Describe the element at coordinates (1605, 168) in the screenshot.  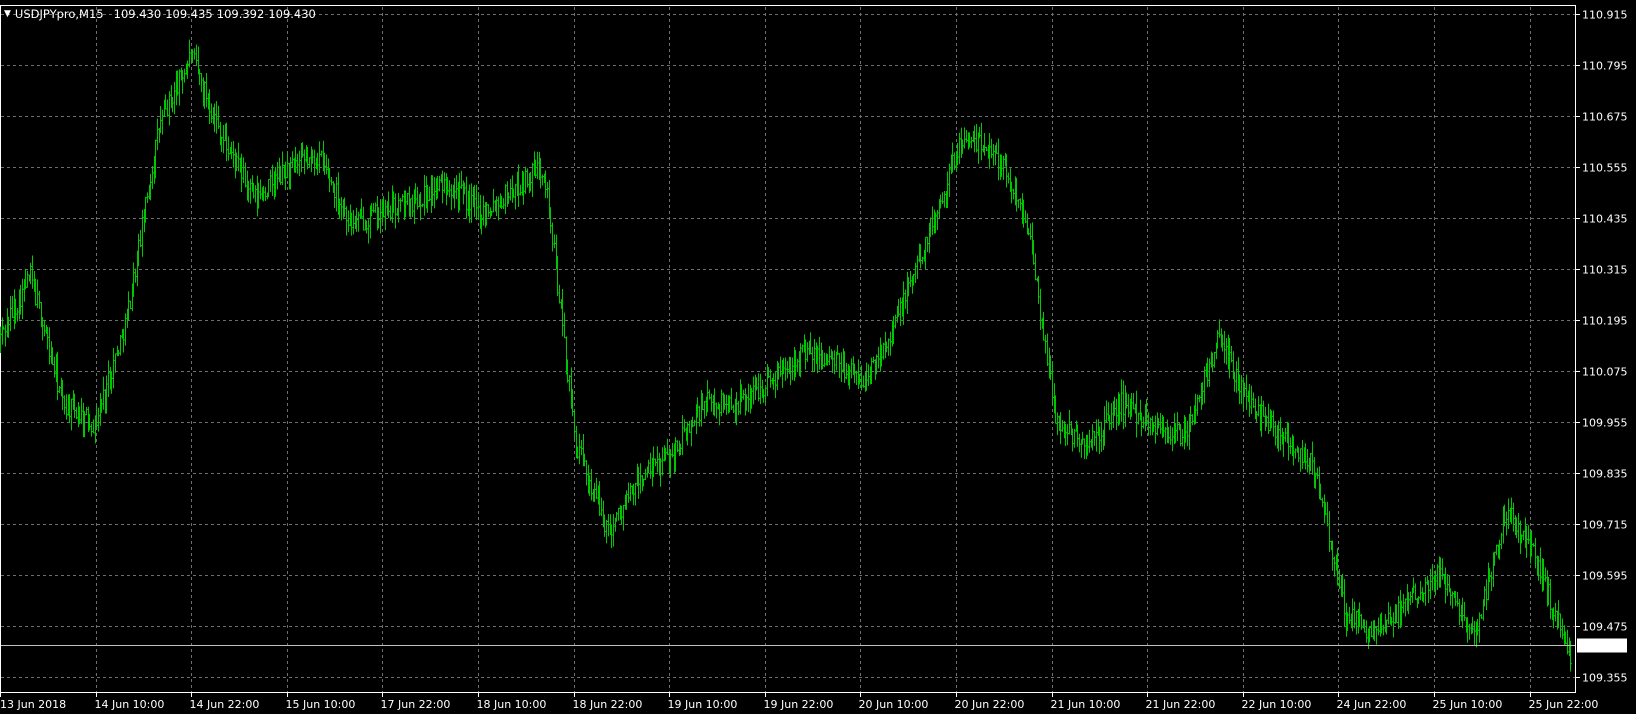
I see `y-tick-label: 110.555` at that location.